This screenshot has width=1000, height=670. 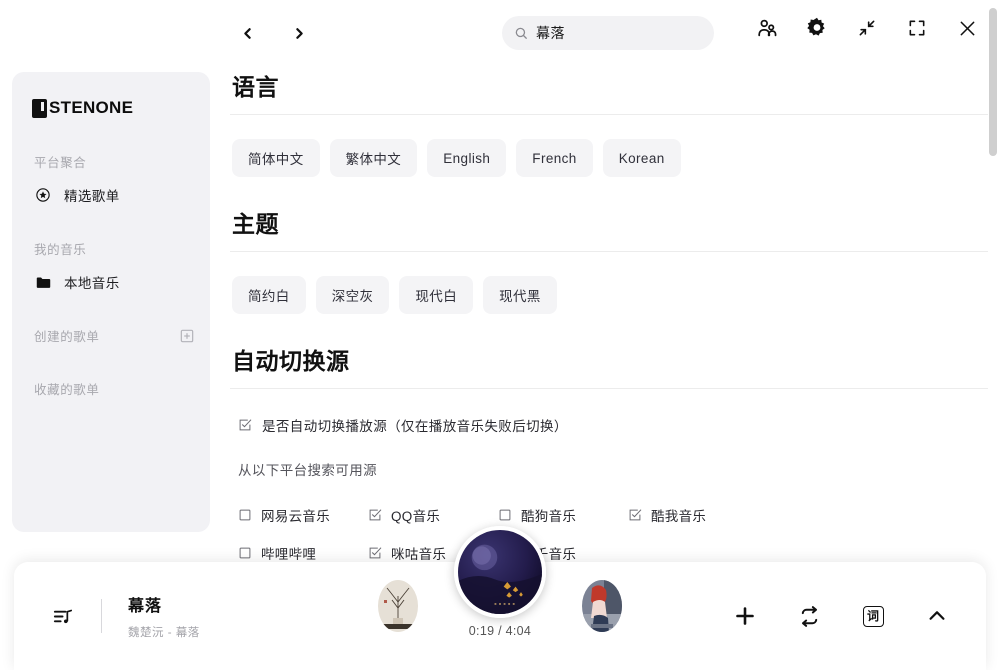 What do you see at coordinates (255, 224) in the screenshot?
I see `theme-section-title: 主题` at bounding box center [255, 224].